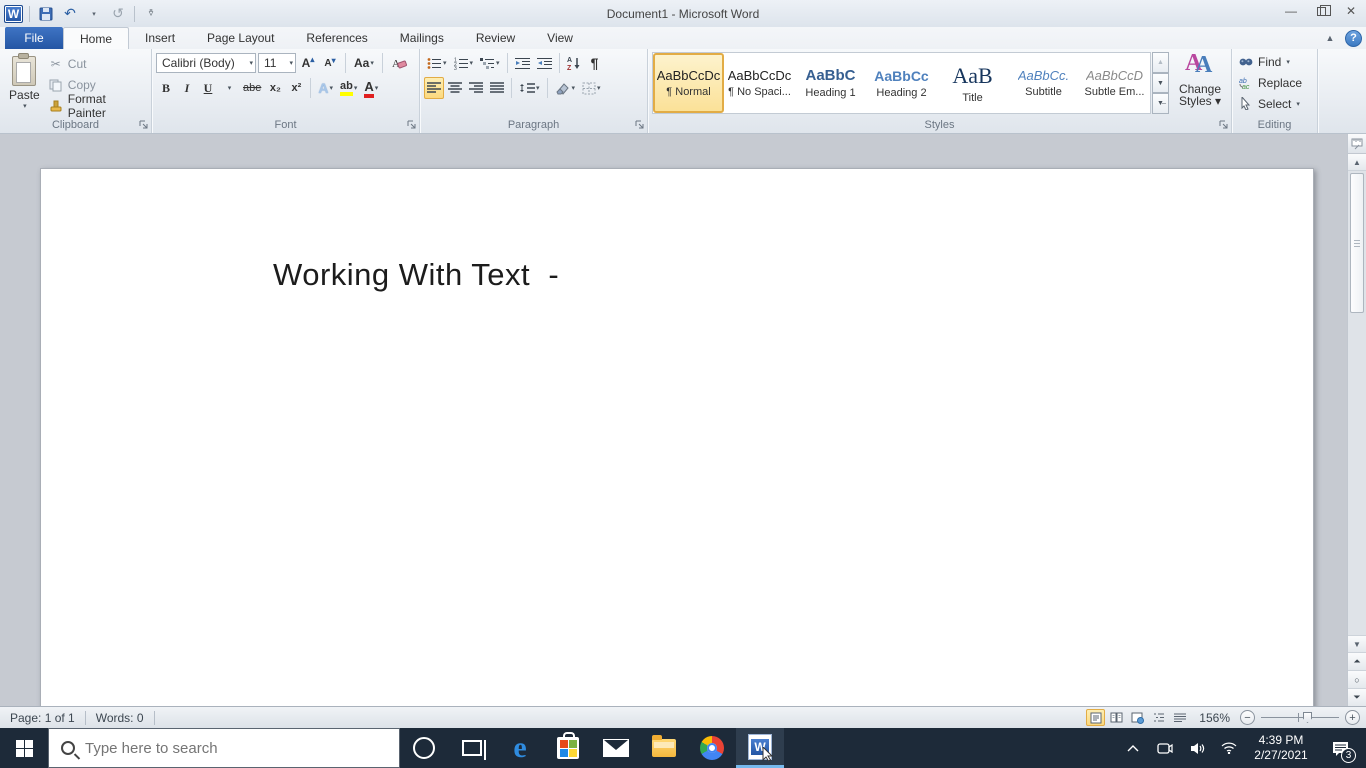 This screenshot has height=768, width=1366. Describe the element at coordinates (520, 748) in the screenshot. I see `edge-taskbar-button: e` at that location.